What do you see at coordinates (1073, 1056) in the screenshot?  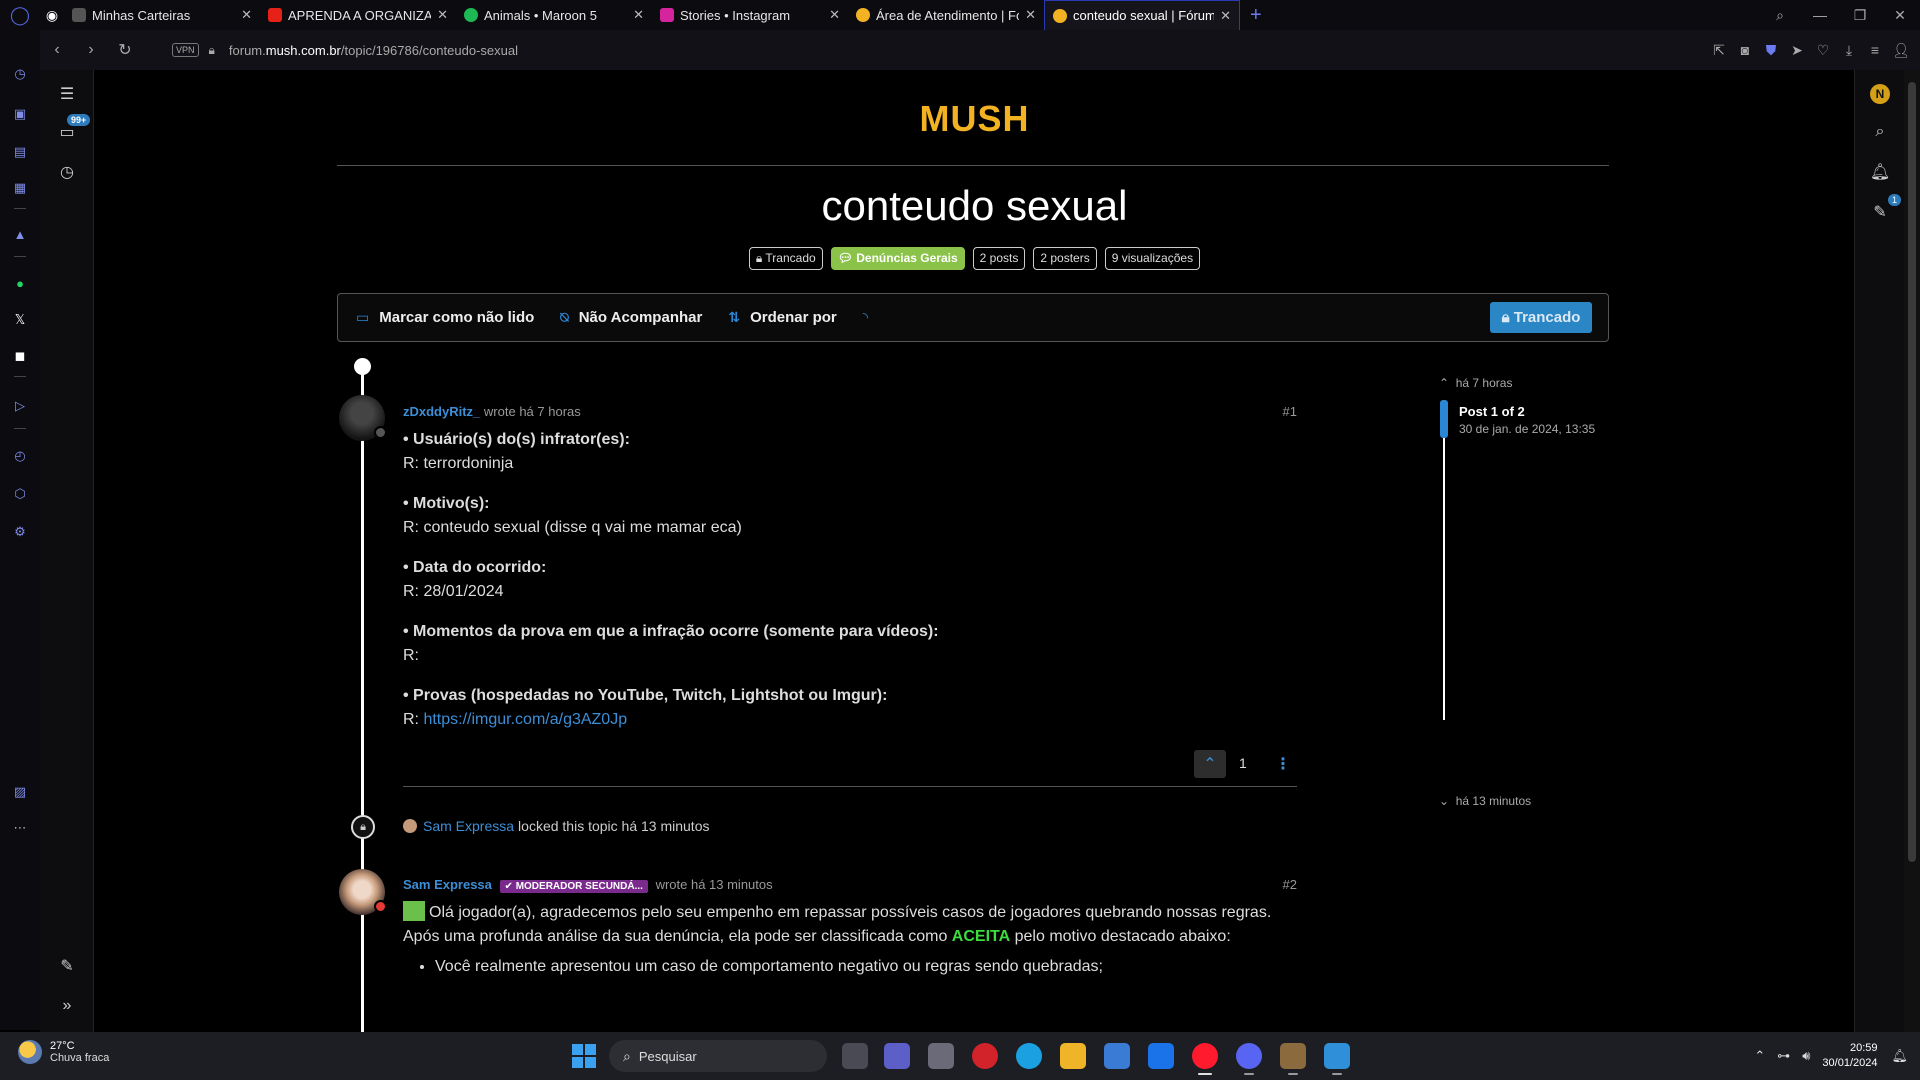 I see `file-explorer-icon` at bounding box center [1073, 1056].